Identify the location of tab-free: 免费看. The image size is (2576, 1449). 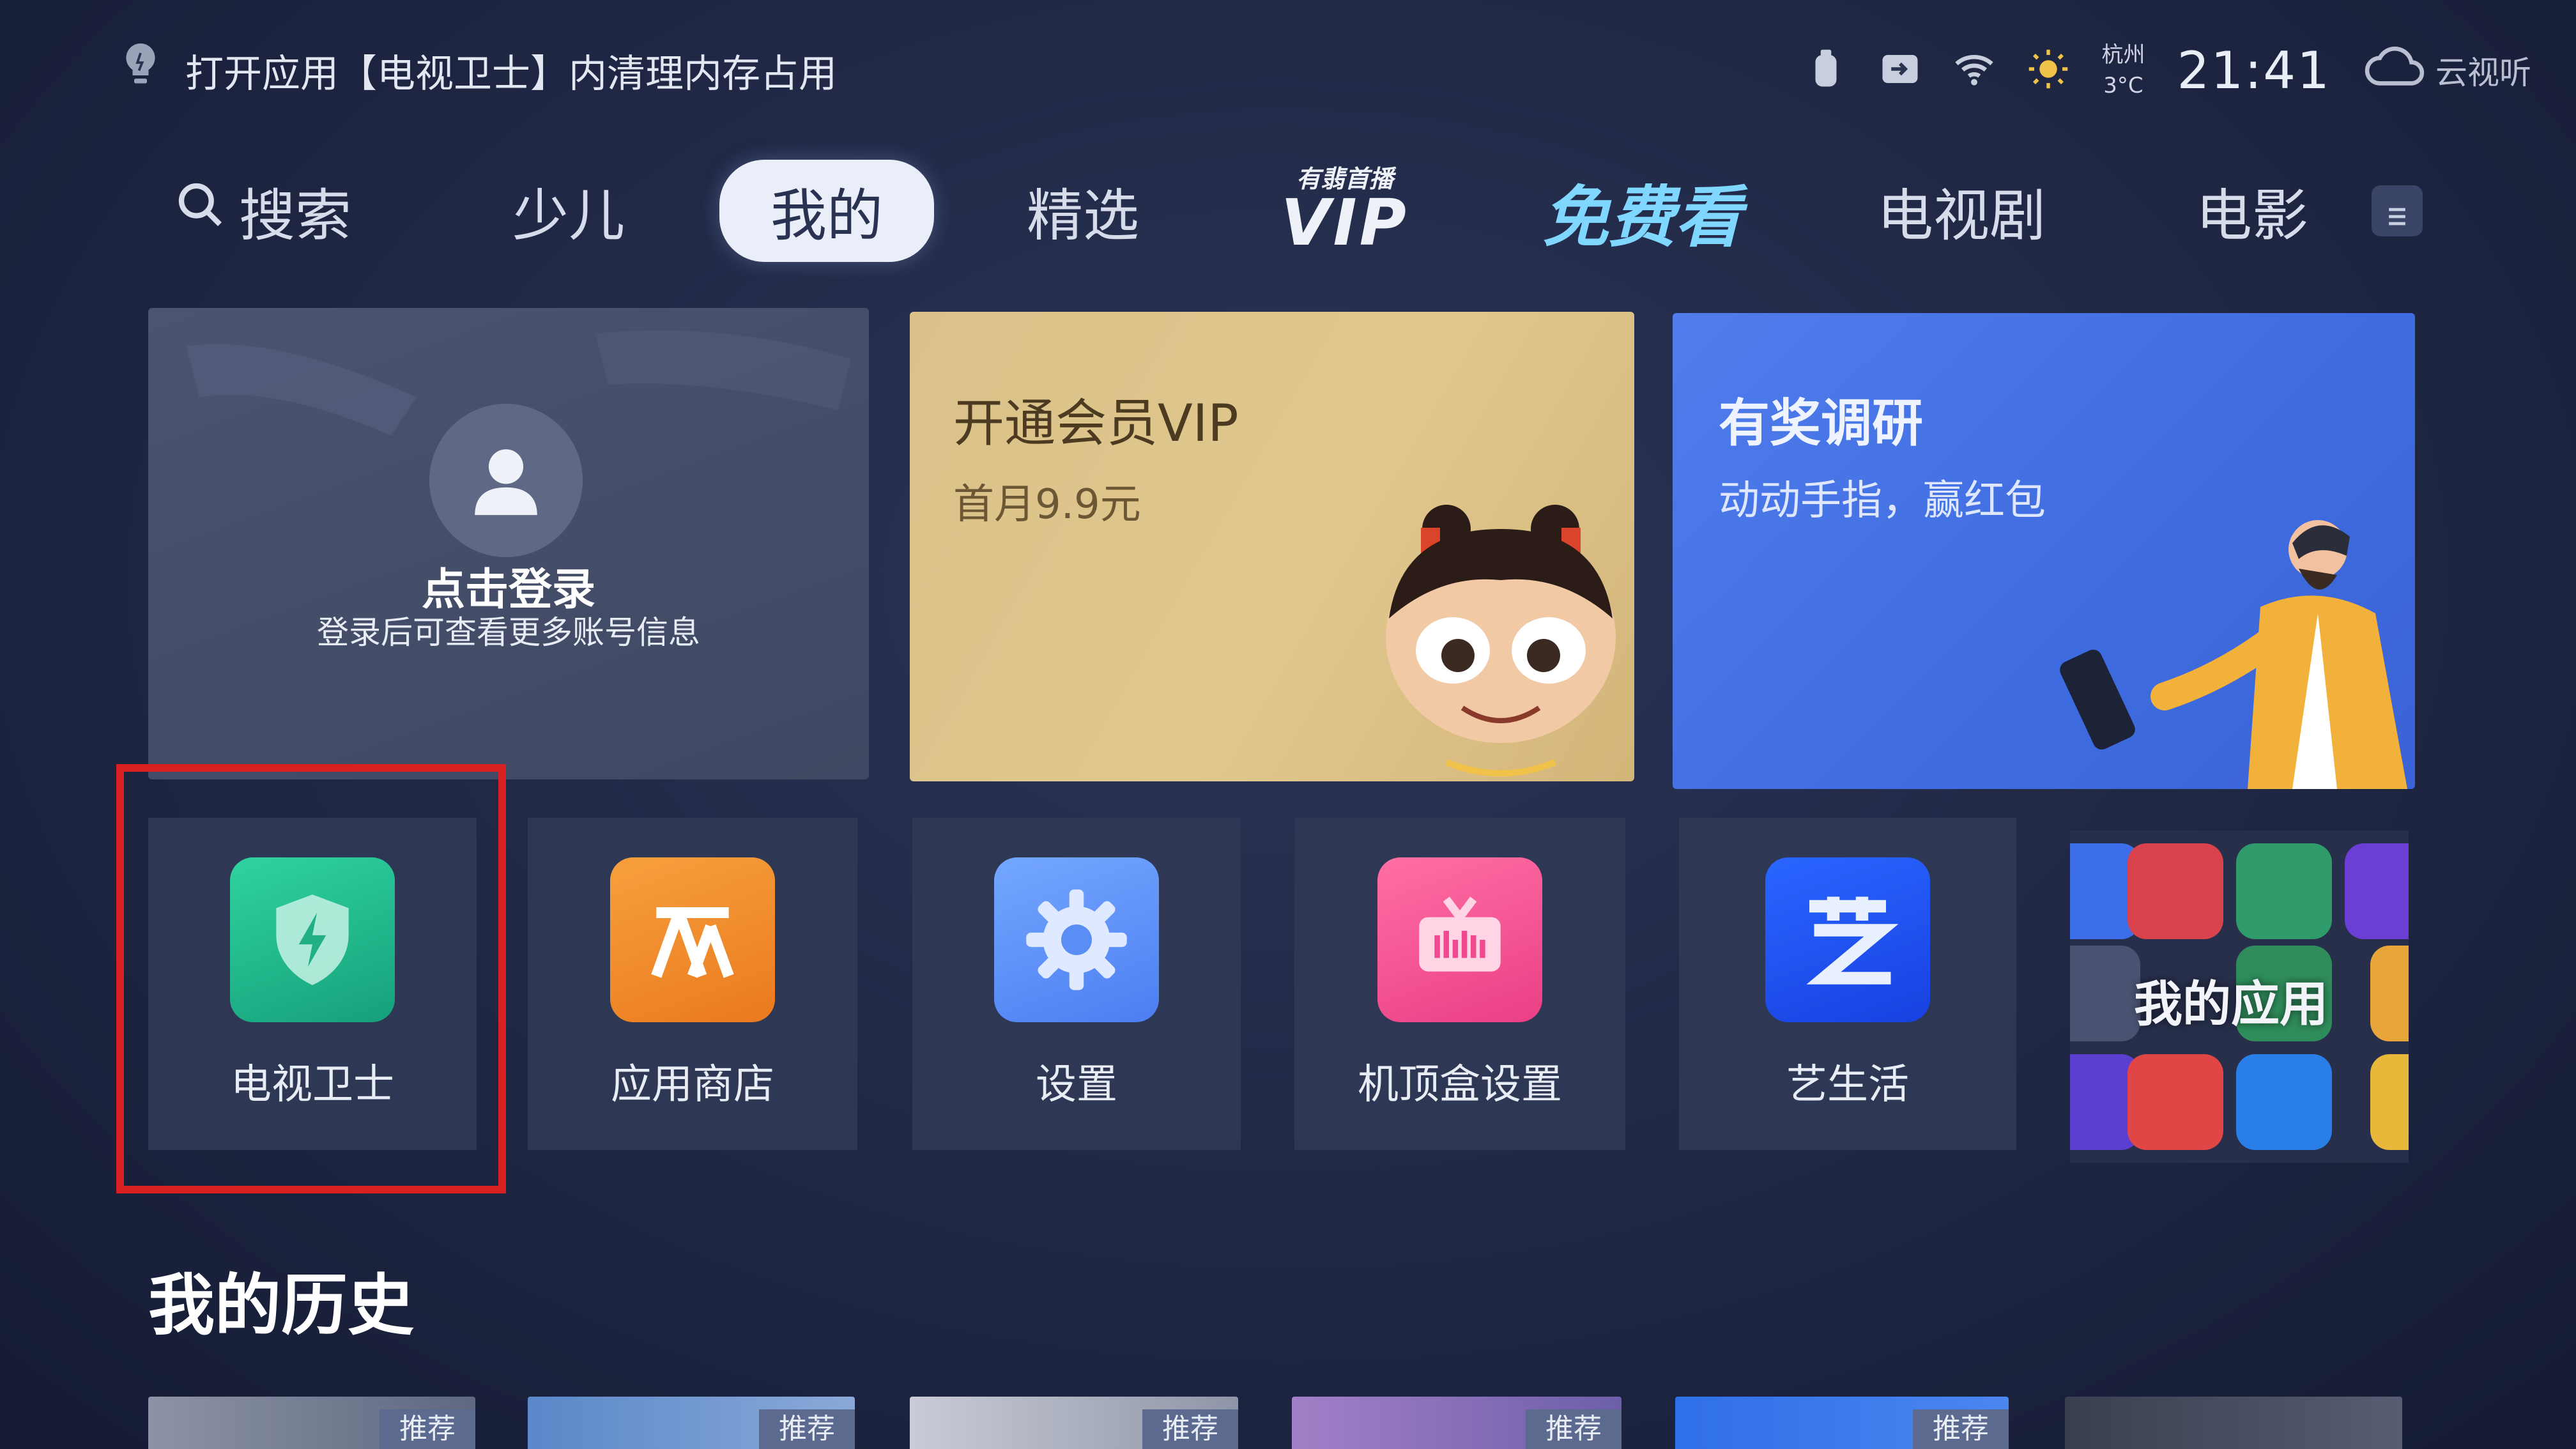
(1642, 211).